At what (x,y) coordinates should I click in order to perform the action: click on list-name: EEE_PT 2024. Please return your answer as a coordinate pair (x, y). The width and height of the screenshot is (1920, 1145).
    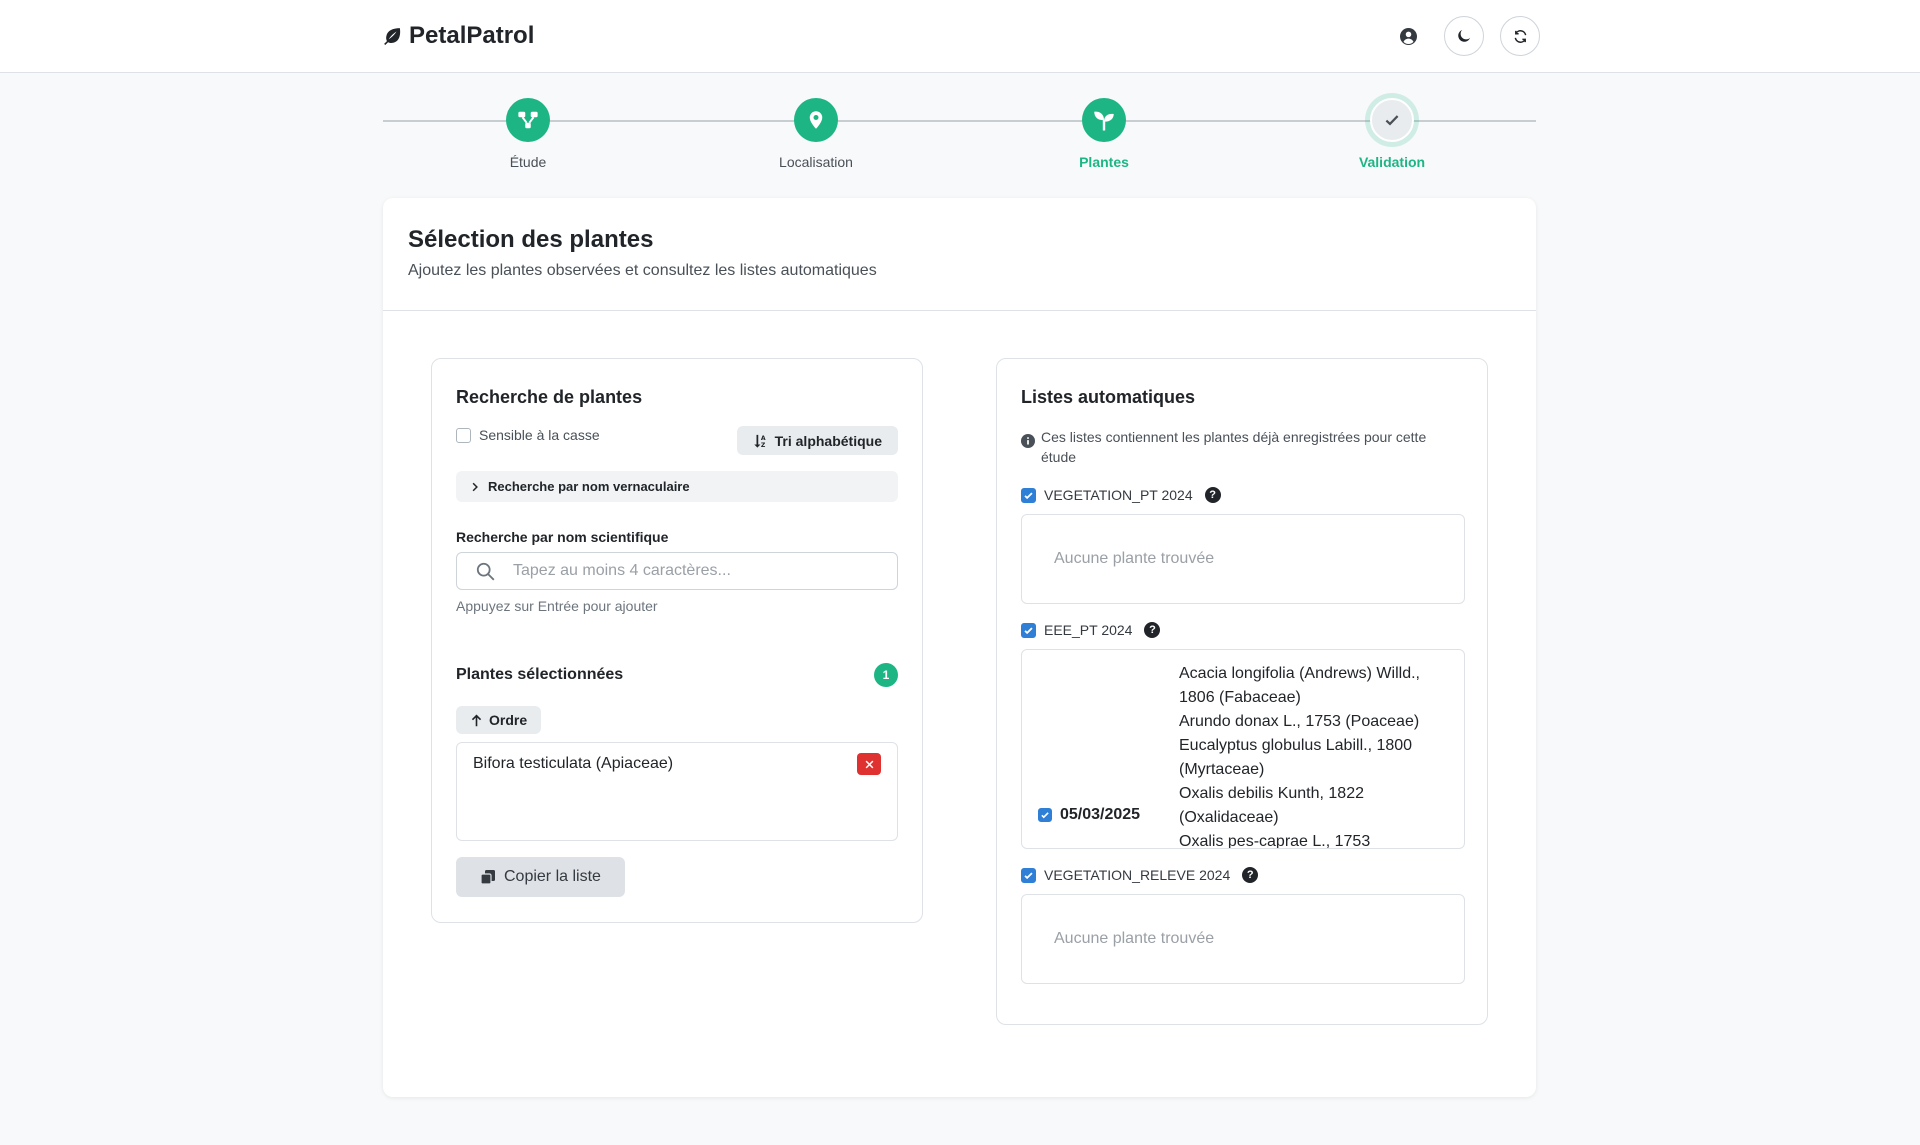
    Looking at the image, I should click on (1088, 630).